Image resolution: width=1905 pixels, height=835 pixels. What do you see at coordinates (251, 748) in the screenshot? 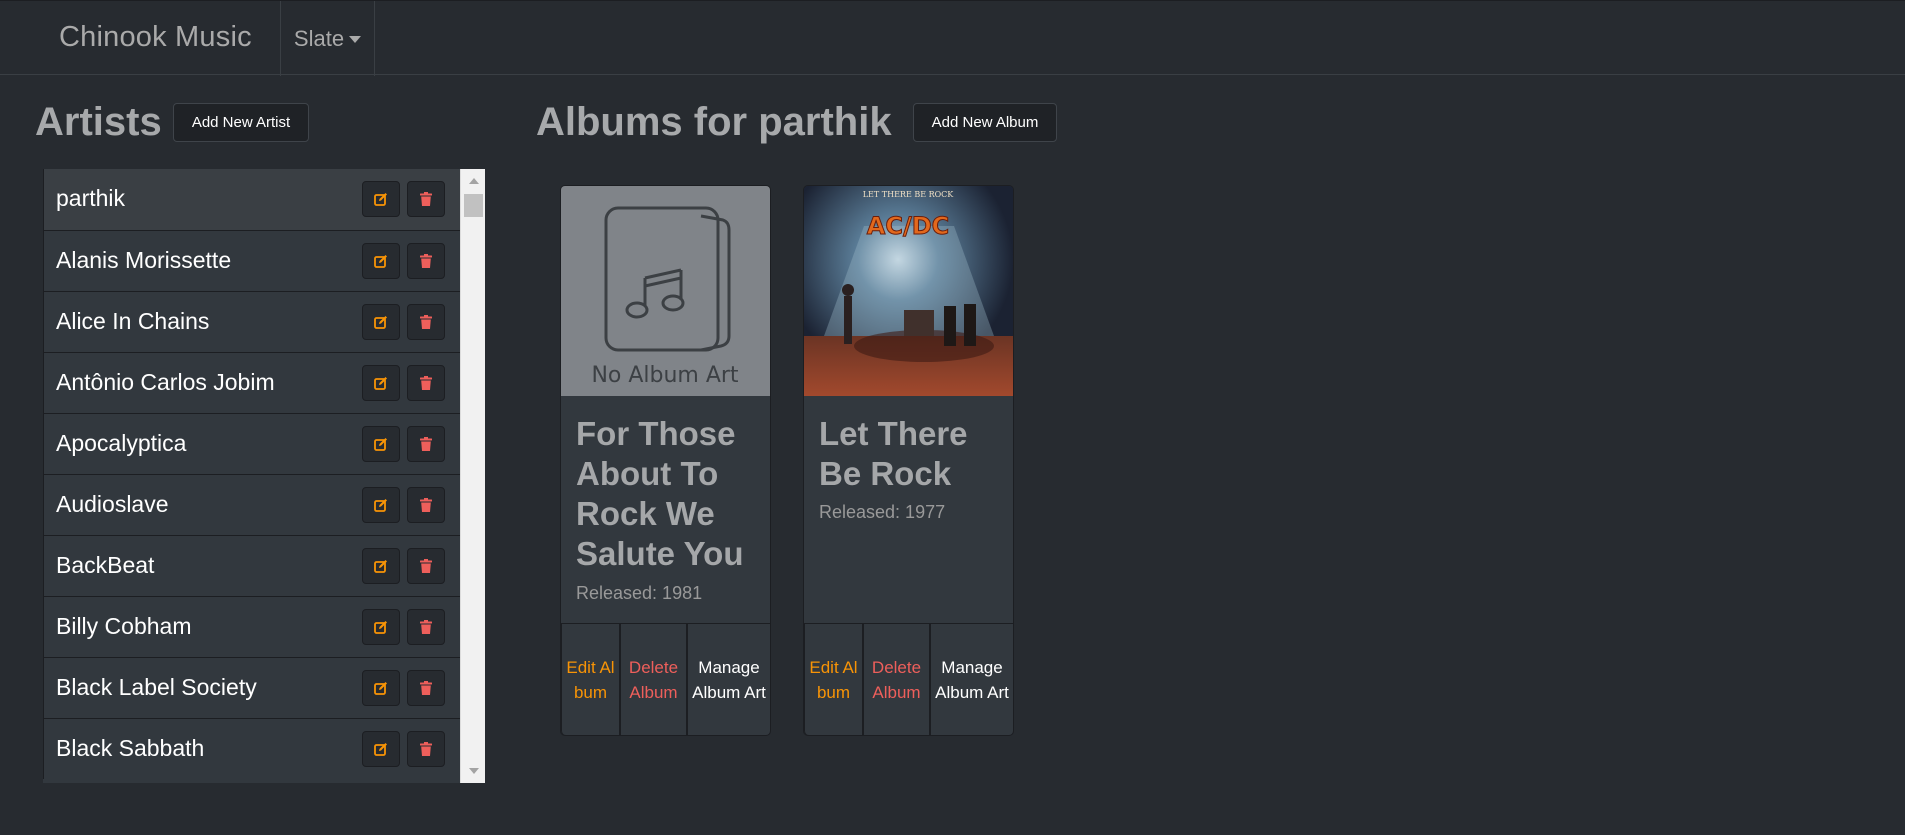
I see `artist-list-item: Black Sabbath` at bounding box center [251, 748].